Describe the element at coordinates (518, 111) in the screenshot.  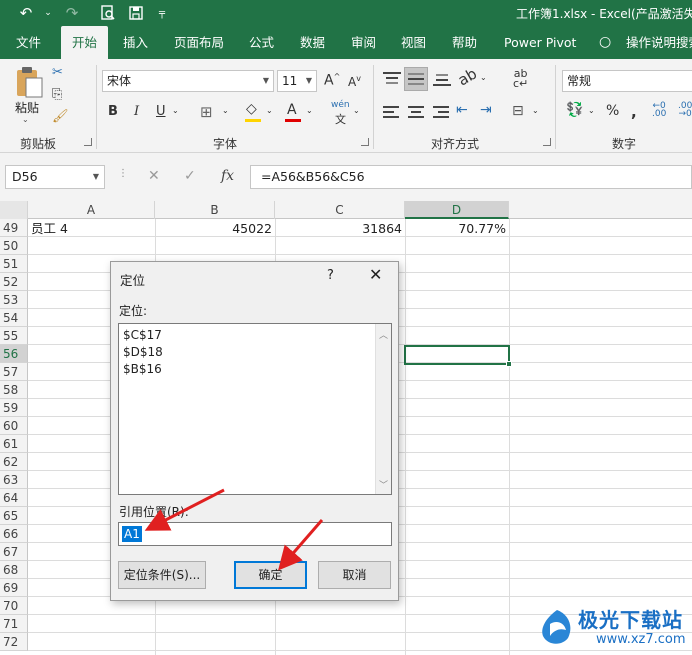
I see `merge-center-icon: ⊟` at that location.